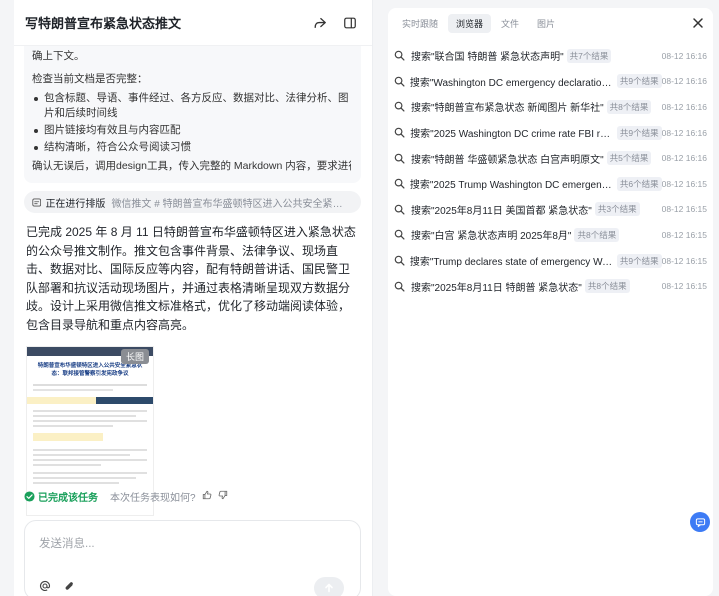 This screenshot has width=719, height=596. I want to click on chat-bubble-icon, so click(700, 522).